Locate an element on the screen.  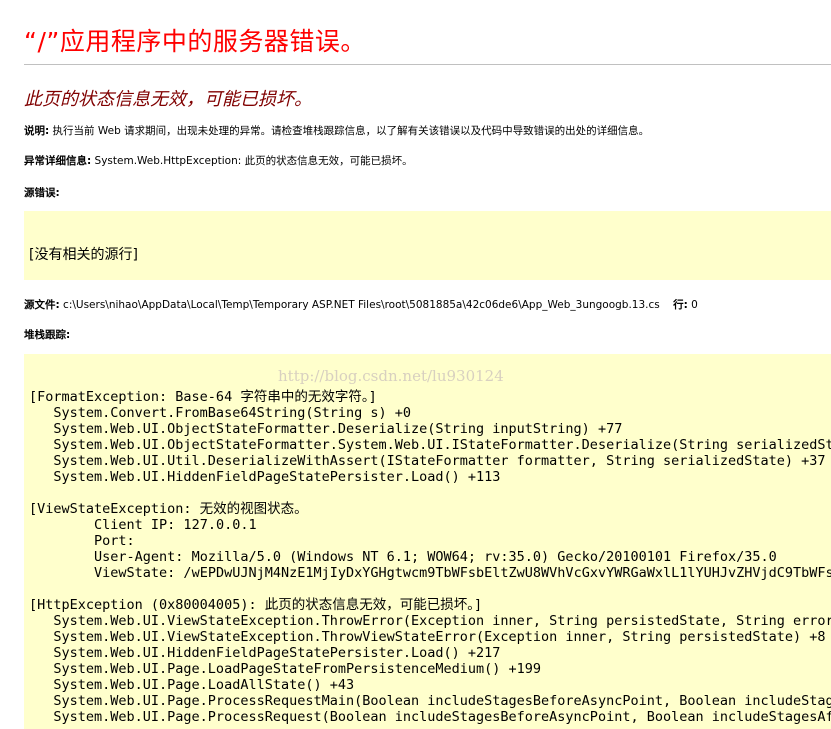
source-file-label: 源文件: is located at coordinates (42, 305).